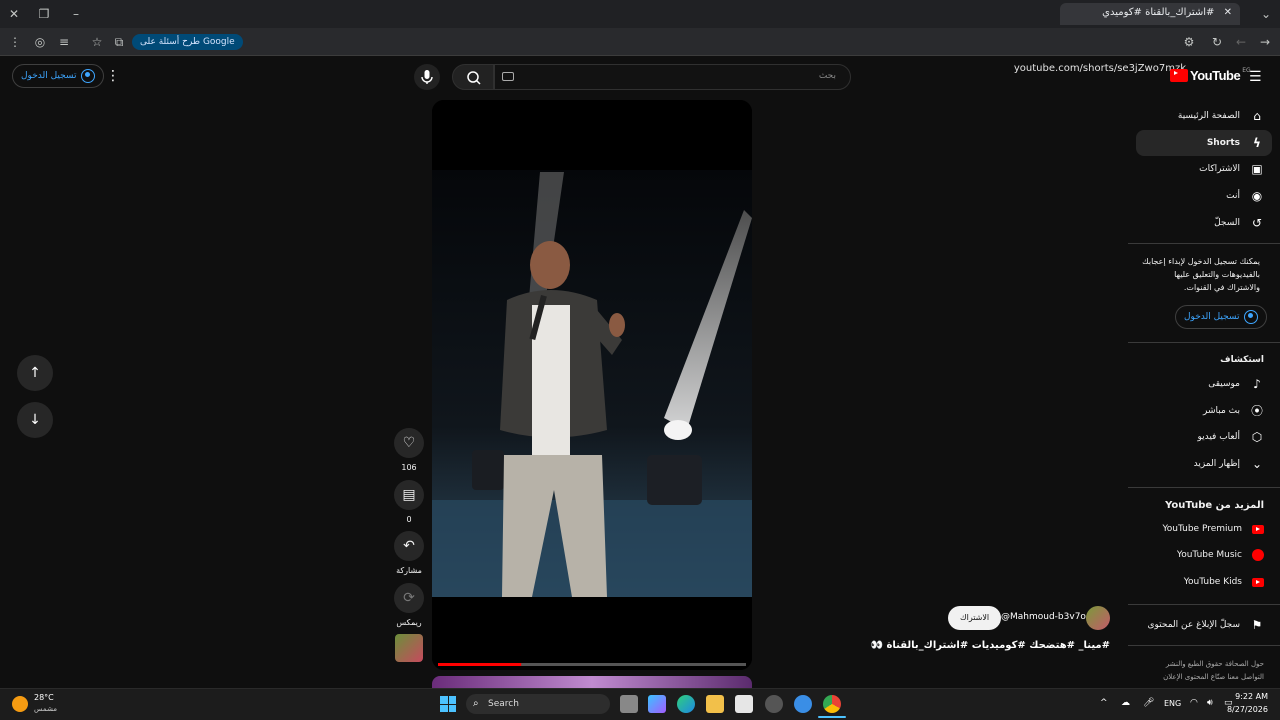  Describe the element at coordinates (1204, 196) in the screenshot. I see `sidebar-item-you: أنت ◉` at that location.